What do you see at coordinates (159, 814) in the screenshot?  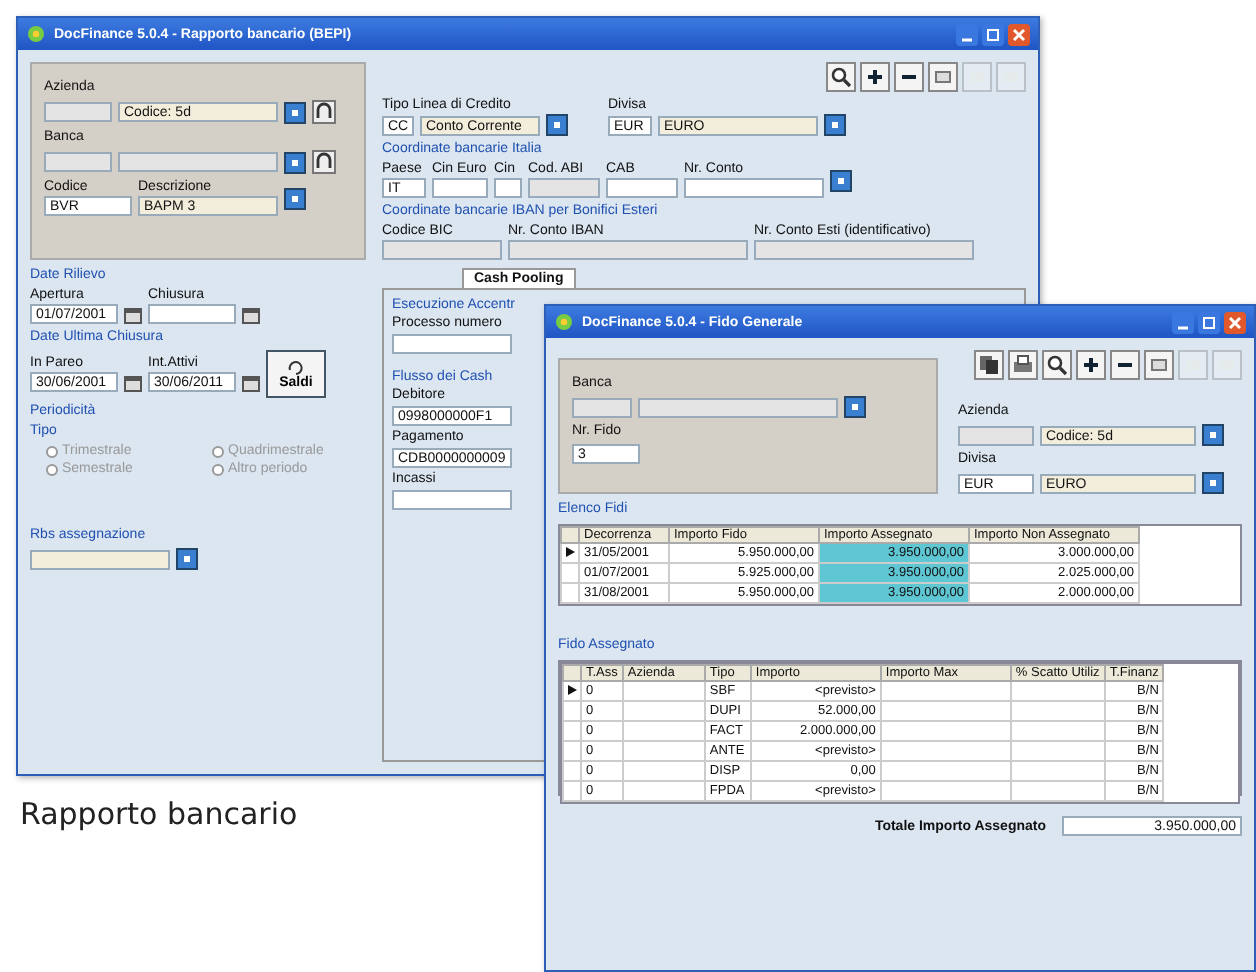 I see `caption: Rapporto bancario` at bounding box center [159, 814].